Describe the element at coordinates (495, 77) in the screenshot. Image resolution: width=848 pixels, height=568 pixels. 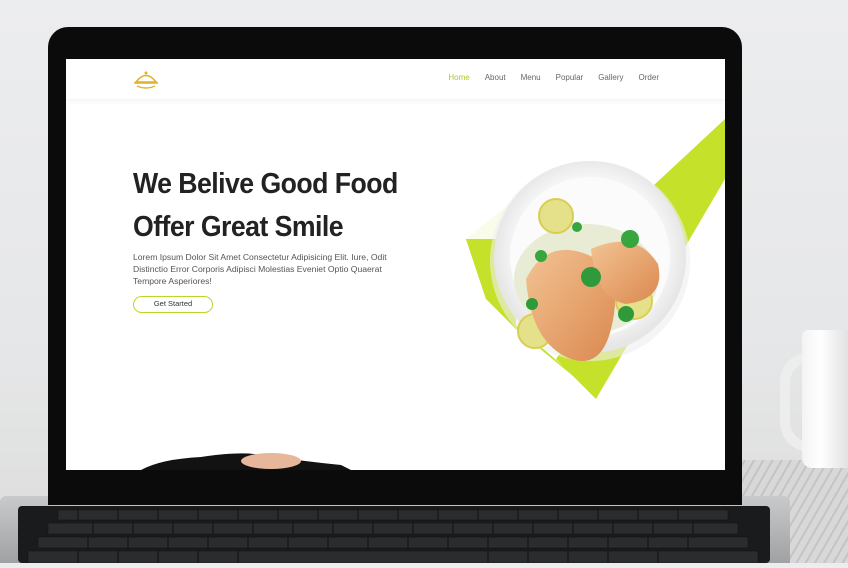
I see `nav-about: About` at that location.